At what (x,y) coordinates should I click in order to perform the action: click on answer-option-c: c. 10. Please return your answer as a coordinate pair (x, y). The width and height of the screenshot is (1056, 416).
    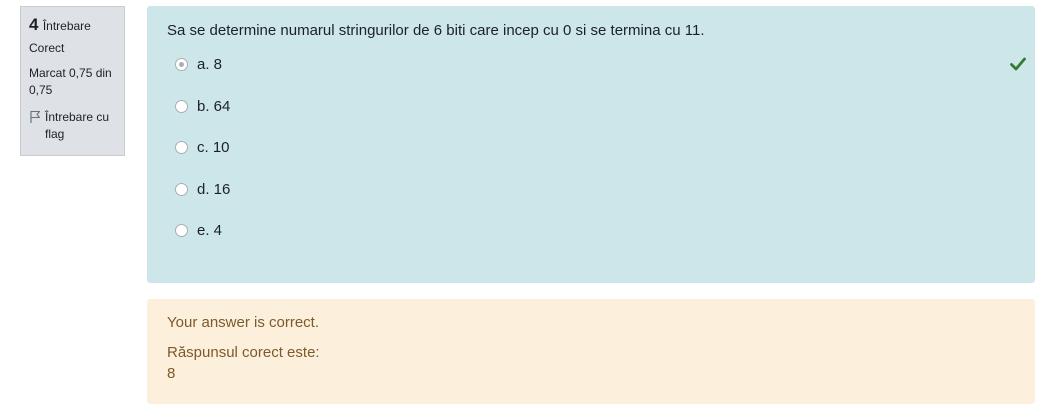
    Looking at the image, I should click on (591, 159).